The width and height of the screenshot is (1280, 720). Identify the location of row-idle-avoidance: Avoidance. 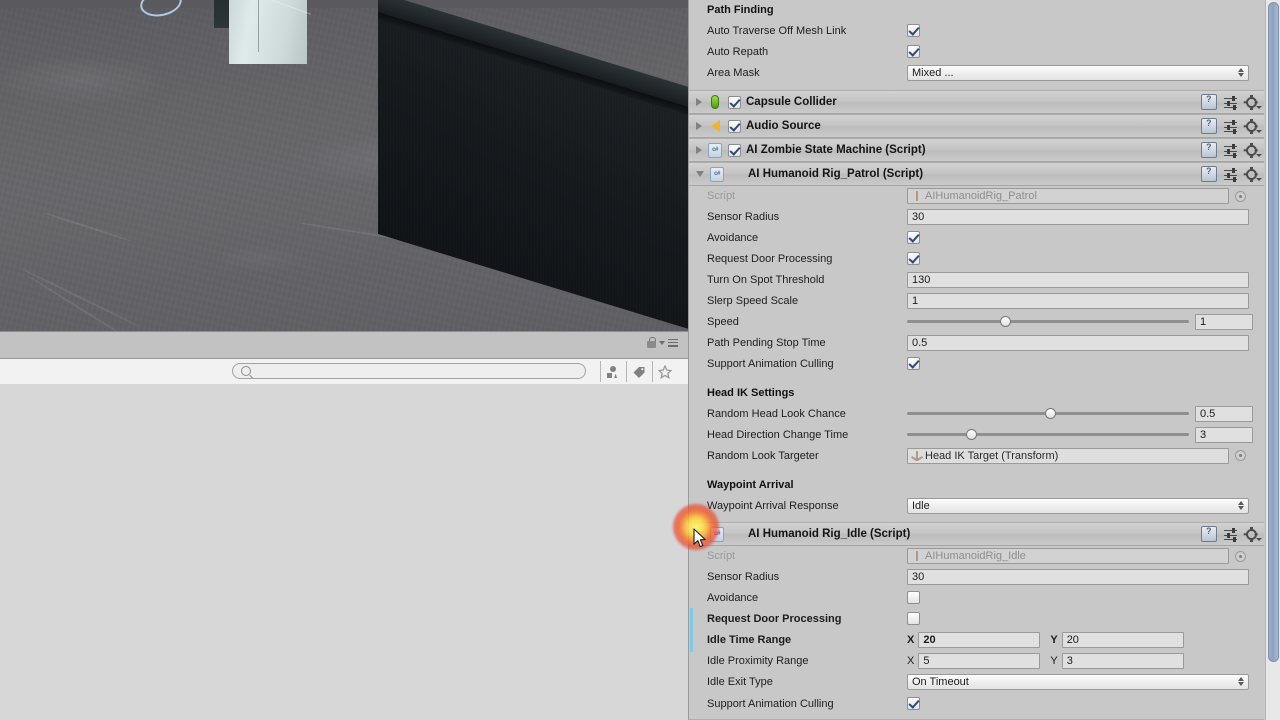
(976, 597).